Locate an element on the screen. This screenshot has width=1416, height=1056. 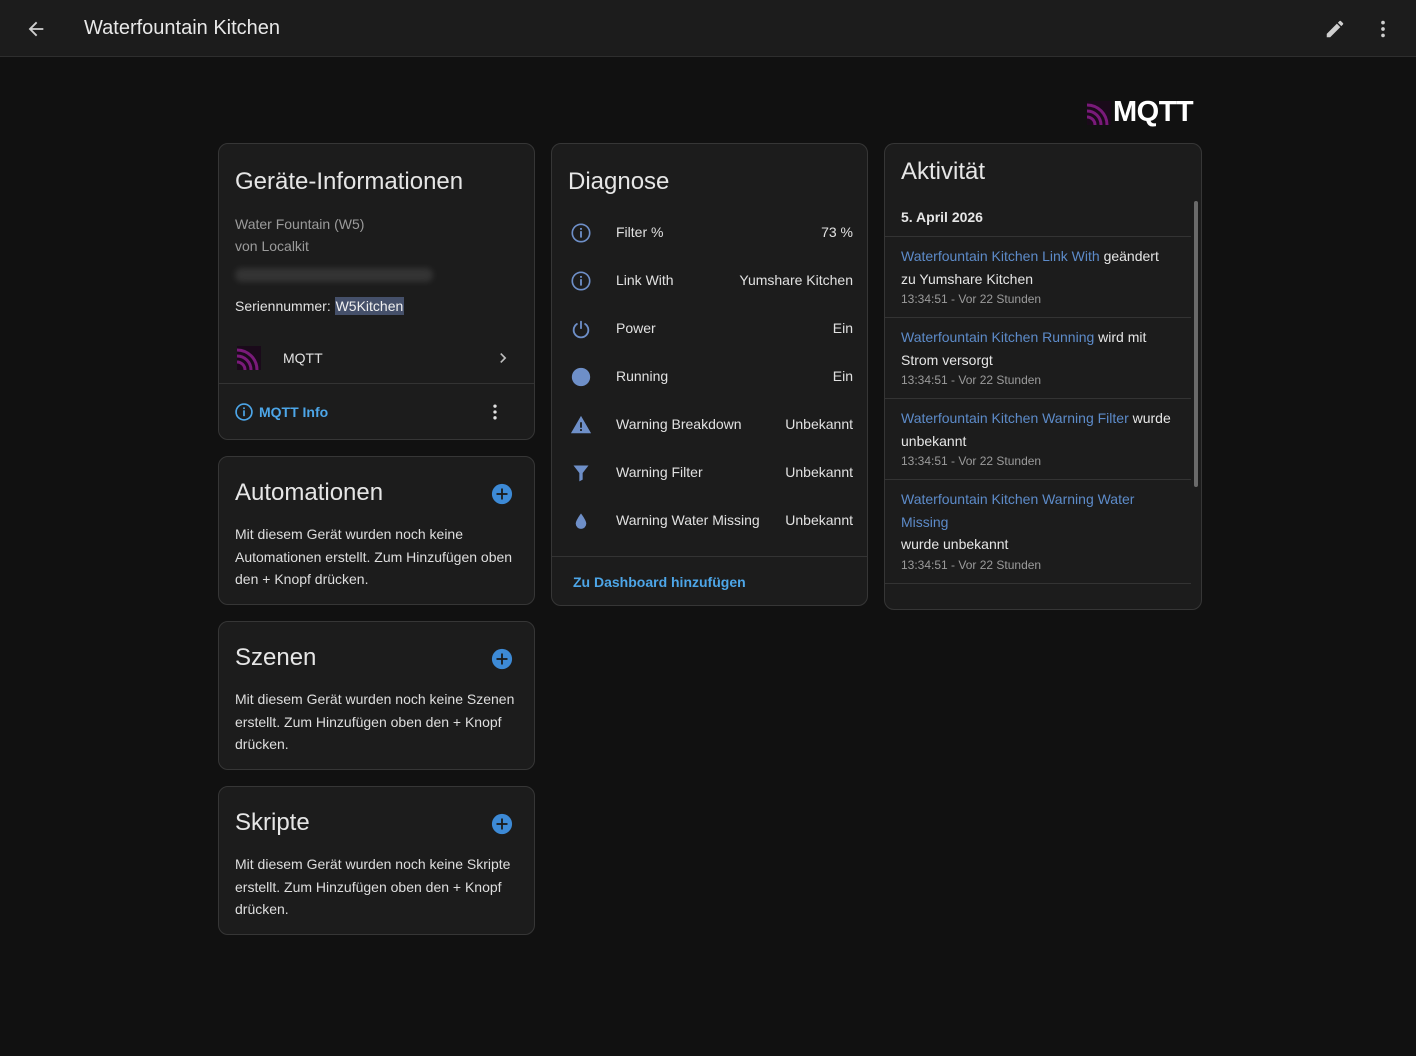
diag-row-warning-water-missing: Warning Water Missing Unbekannt is located at coordinates (709, 521).